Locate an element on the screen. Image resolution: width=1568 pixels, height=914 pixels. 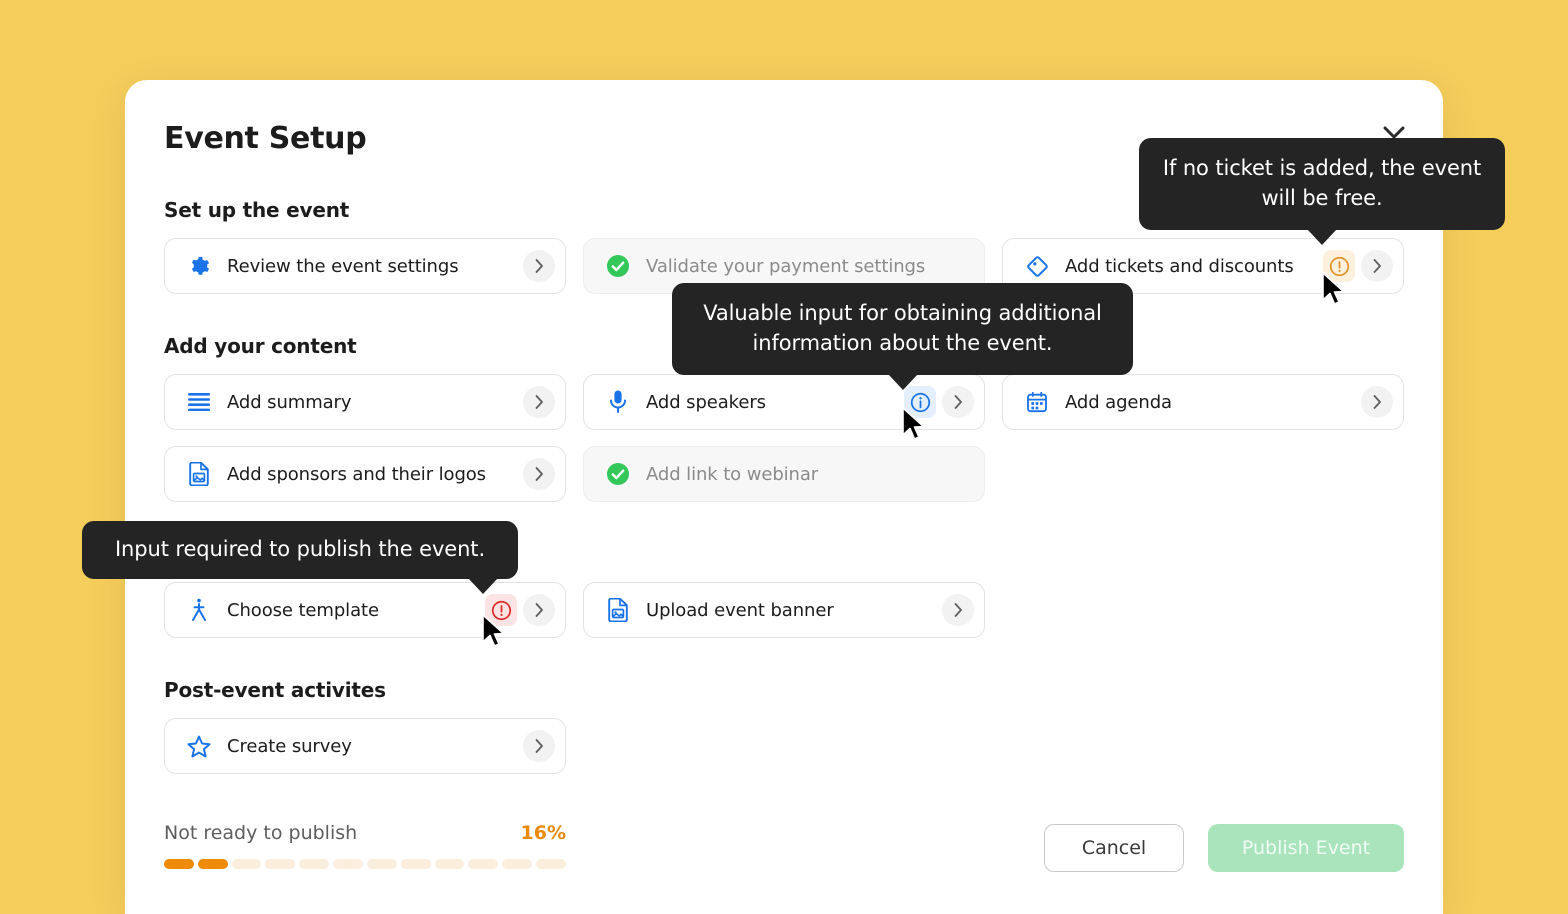
section-title-set-up-the-event: Set up the event is located at coordinates (257, 210).